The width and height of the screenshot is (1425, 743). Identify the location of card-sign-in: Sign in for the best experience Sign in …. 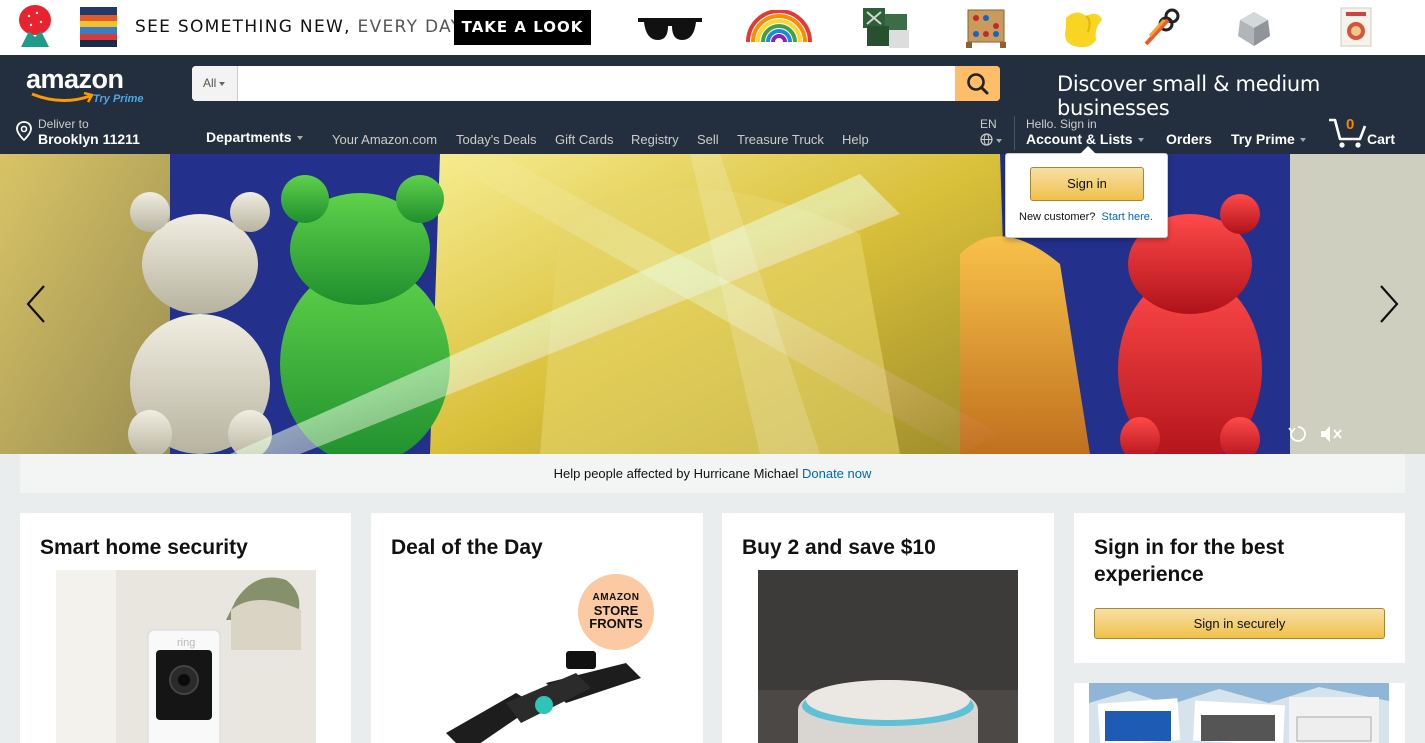
(1239, 588).